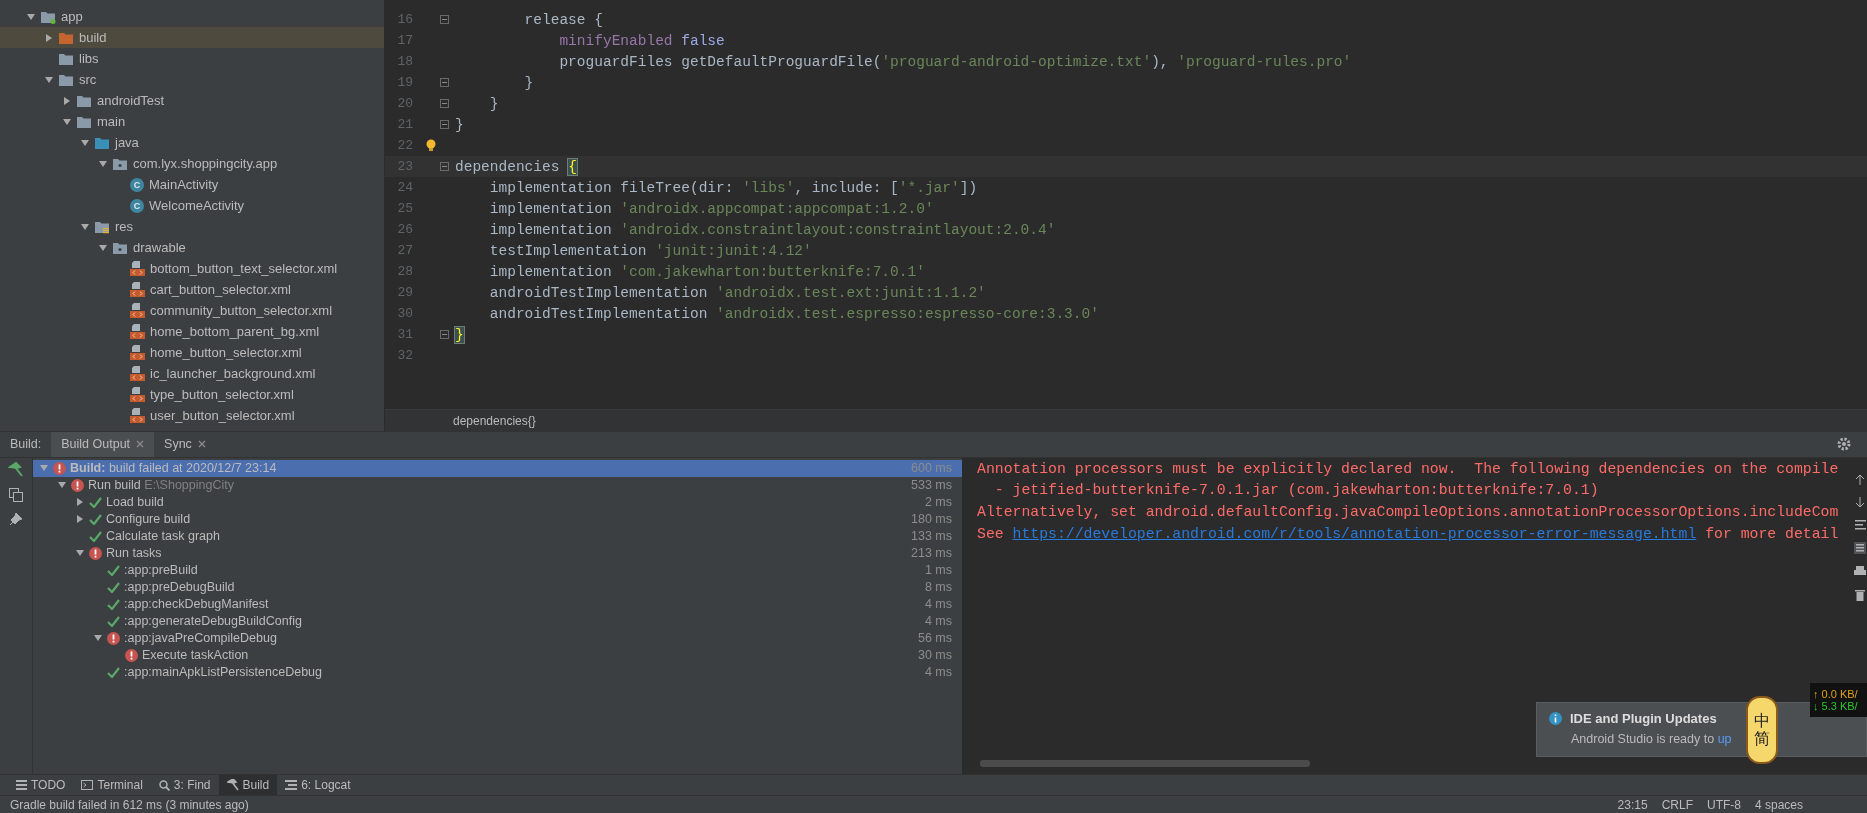 The width and height of the screenshot is (1867, 813). Describe the element at coordinates (192, 205) in the screenshot. I see `project-tree-item: C WelcomeActivity` at that location.